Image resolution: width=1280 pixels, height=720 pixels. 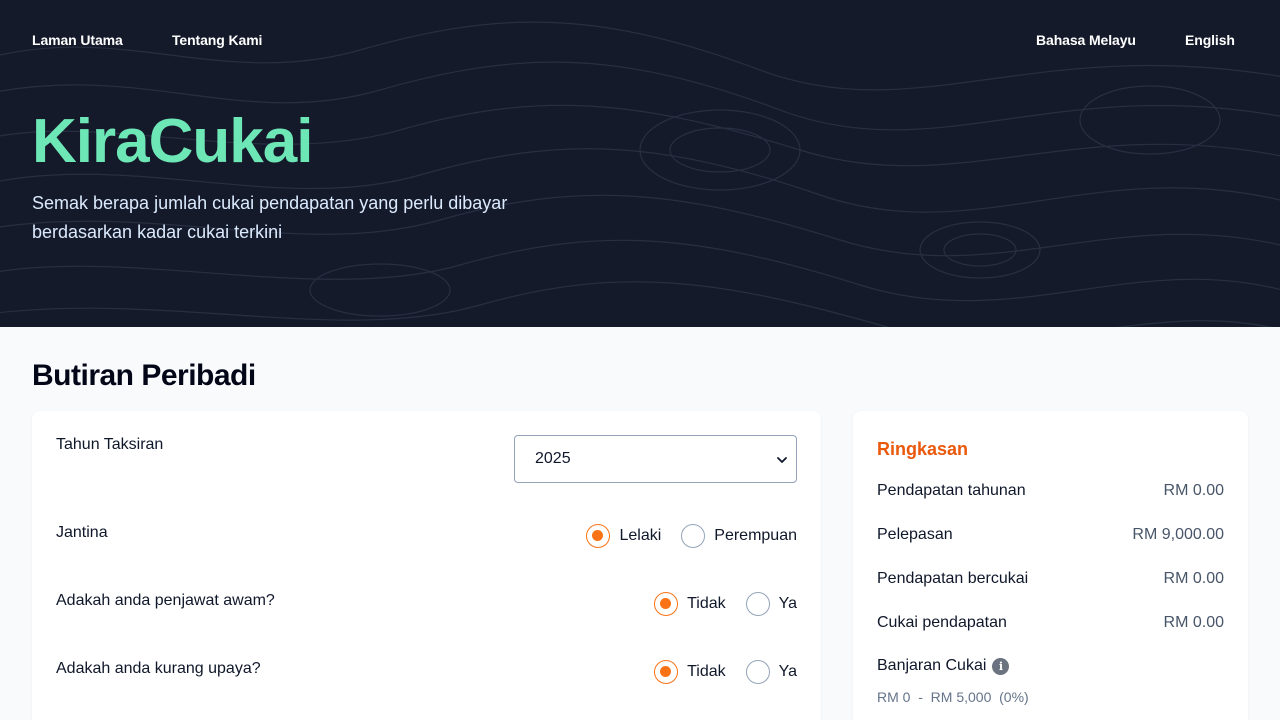 I want to click on summary-row-label: Pendapatan tahunan, so click(x=951, y=490).